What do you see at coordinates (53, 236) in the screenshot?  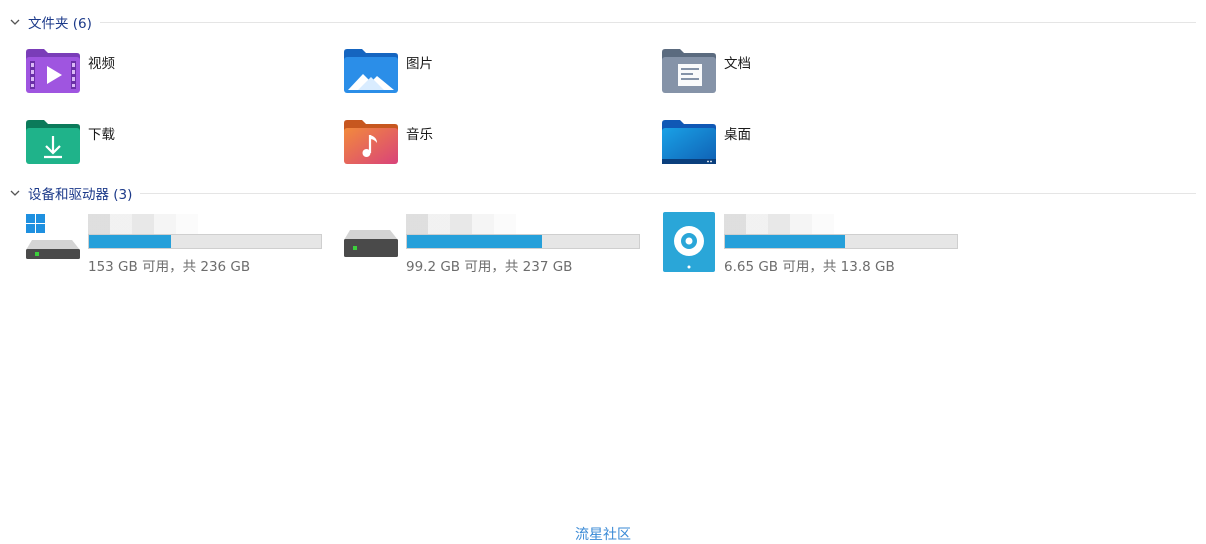 I see `system-drive-icon` at bounding box center [53, 236].